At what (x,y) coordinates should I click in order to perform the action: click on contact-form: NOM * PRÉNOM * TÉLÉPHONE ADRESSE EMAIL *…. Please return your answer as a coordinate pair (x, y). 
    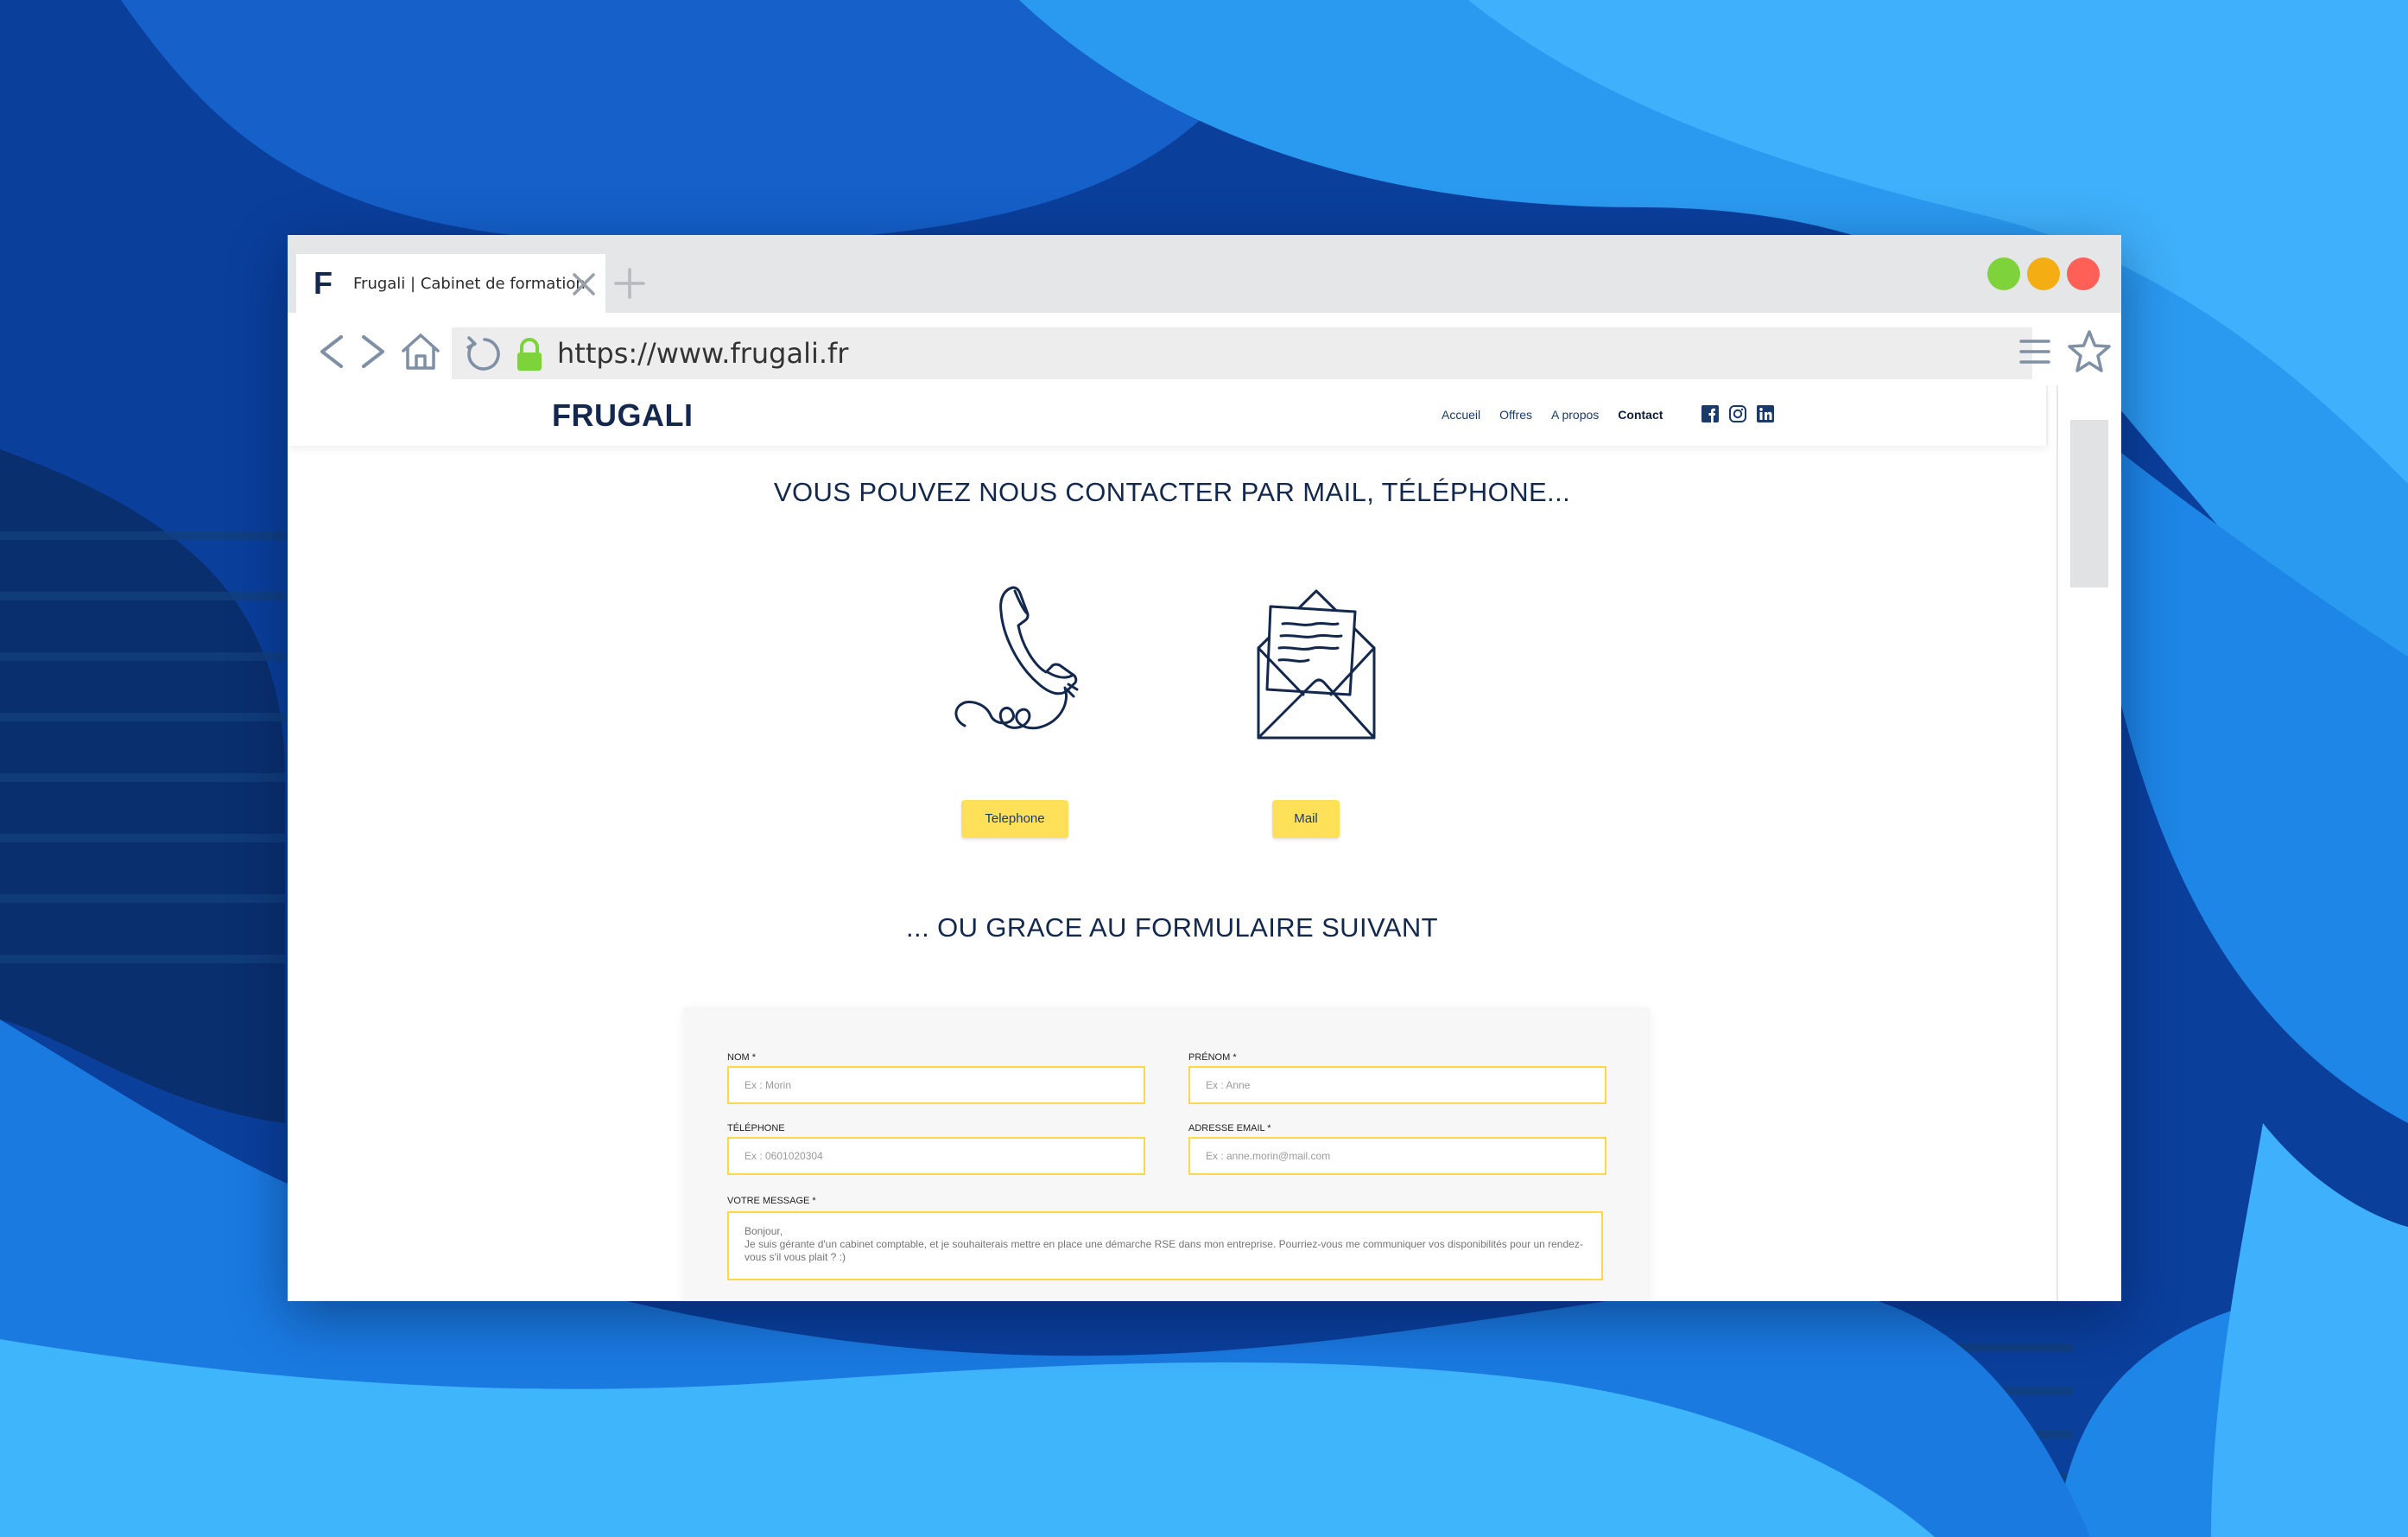
    Looking at the image, I should click on (1167, 1154).